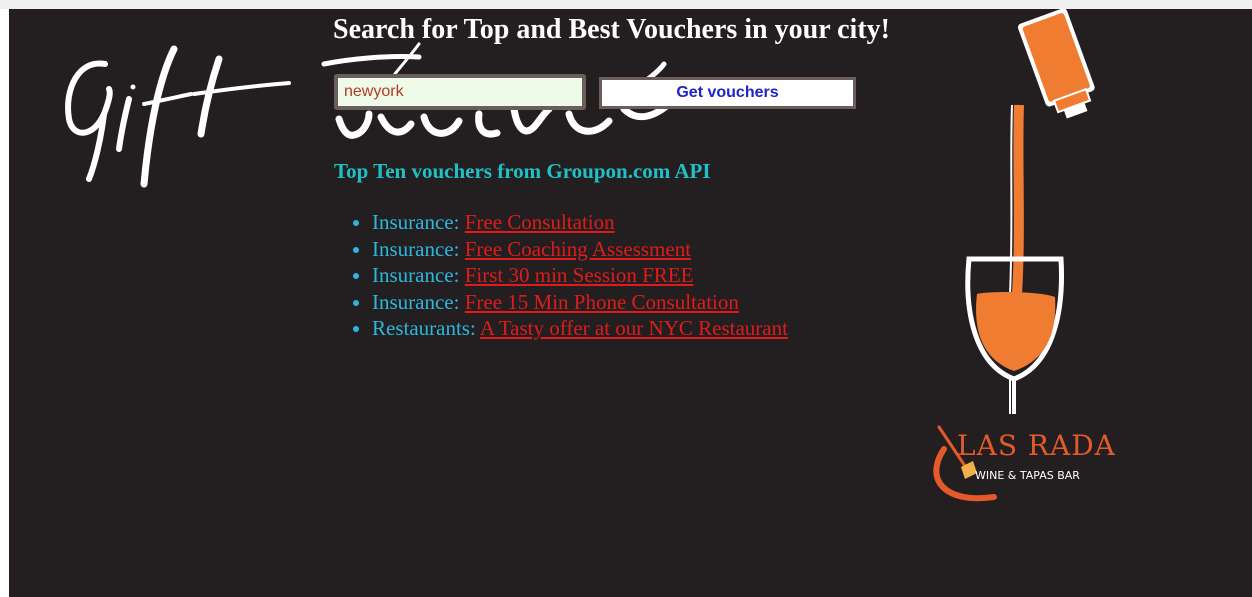  I want to click on wine-bottle-glass-icon, so click(1014, 255).